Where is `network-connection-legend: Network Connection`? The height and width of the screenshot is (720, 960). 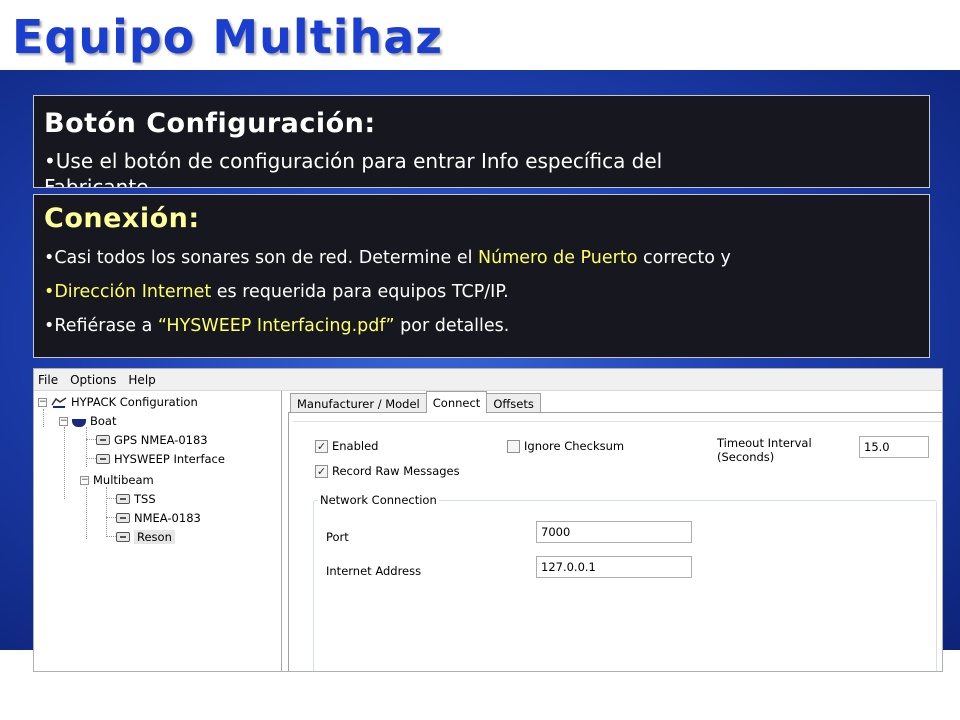 network-connection-legend: Network Connection is located at coordinates (378, 500).